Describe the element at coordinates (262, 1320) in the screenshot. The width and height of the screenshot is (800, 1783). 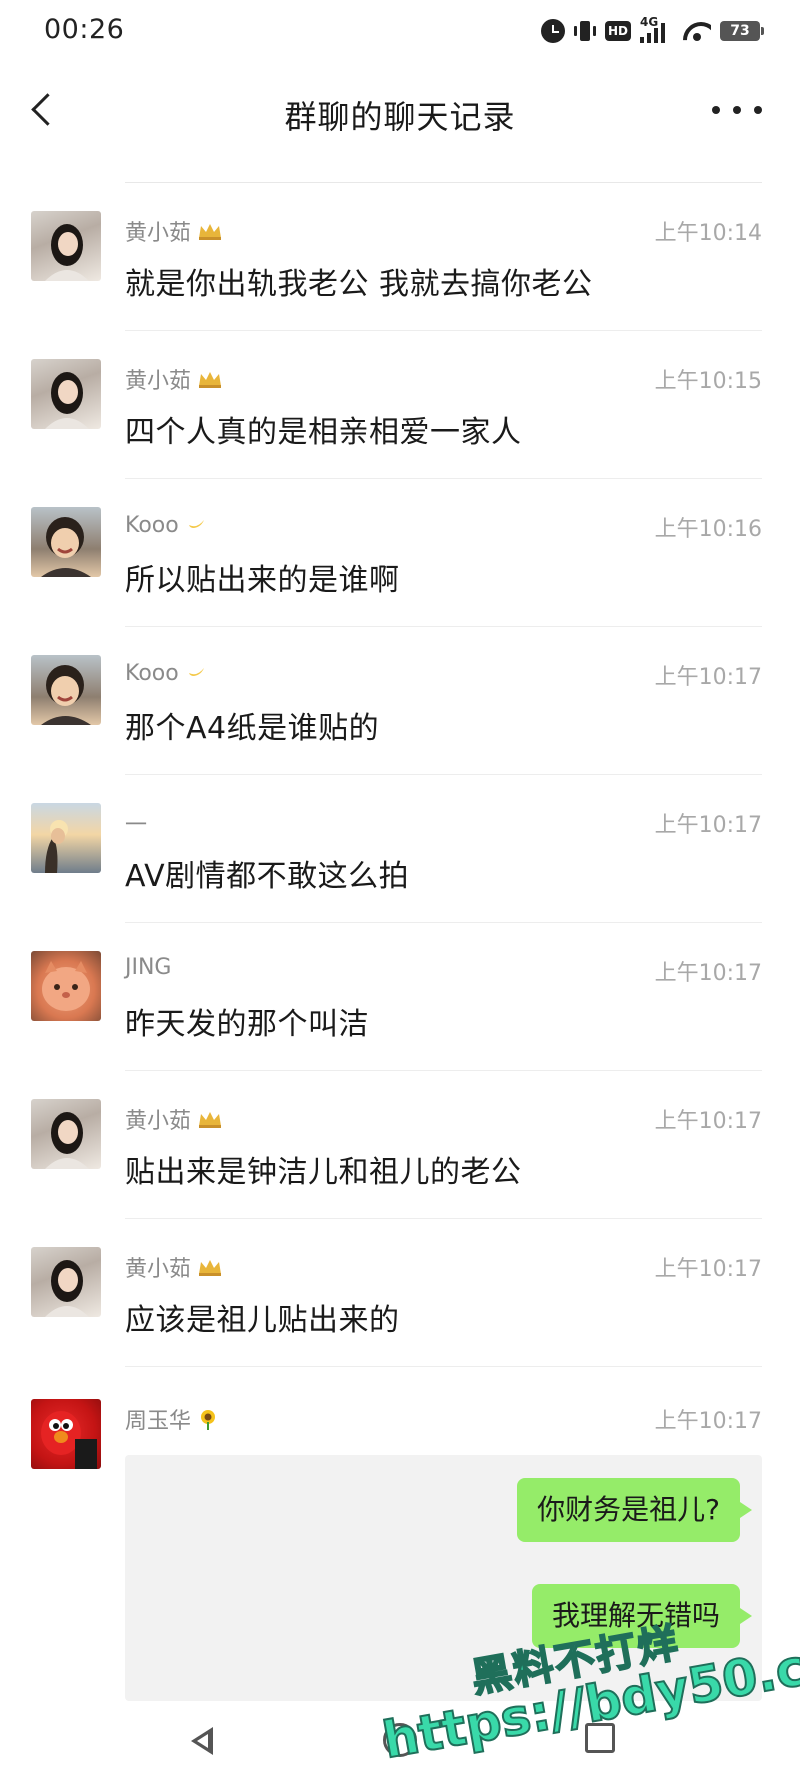
I see `message-text: 应该是祖儿贴出来的` at that location.